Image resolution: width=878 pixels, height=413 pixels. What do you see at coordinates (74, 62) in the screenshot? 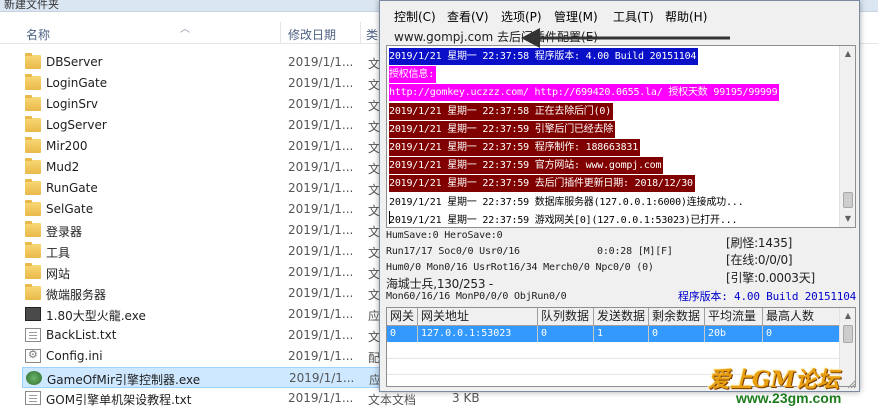
I see `file-name: DBServer` at bounding box center [74, 62].